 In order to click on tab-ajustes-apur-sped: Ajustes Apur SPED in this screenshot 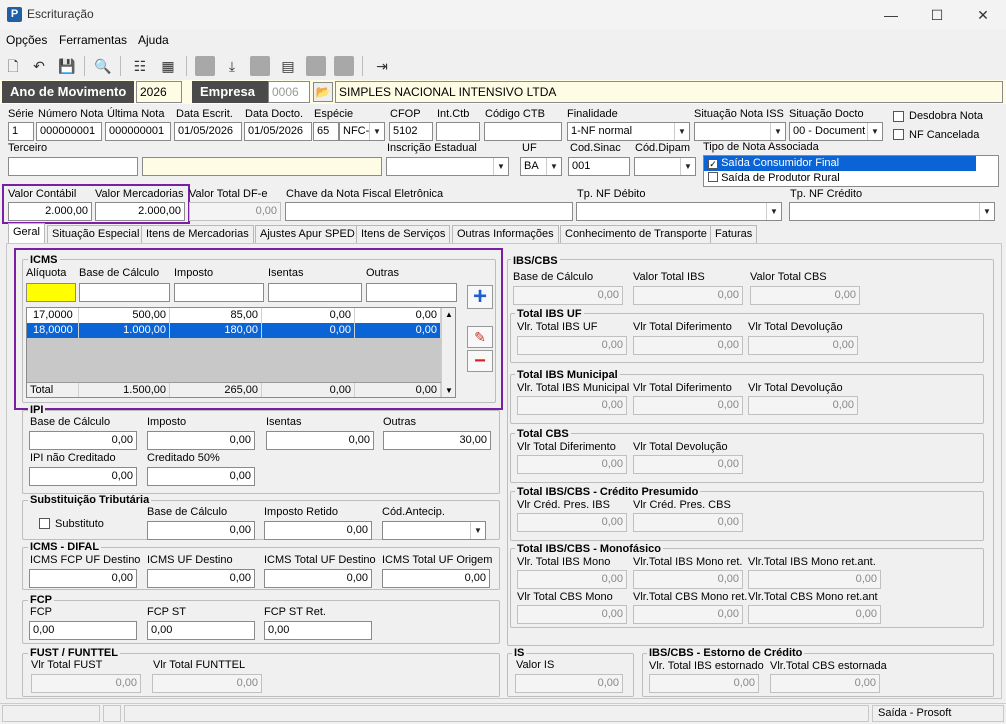, I will do `click(307, 234)`.